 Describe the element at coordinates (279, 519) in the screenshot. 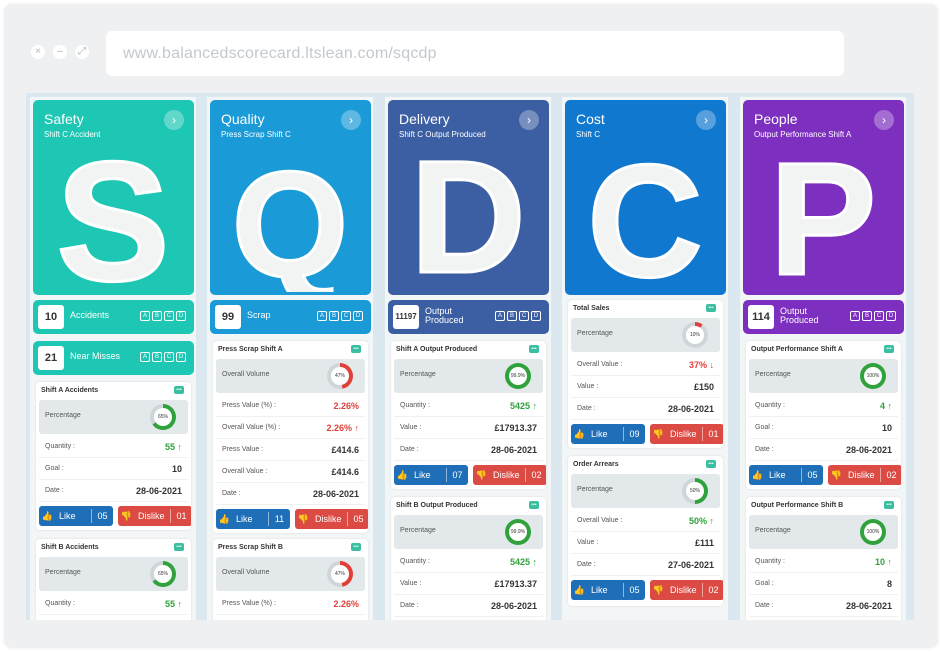

I see `like-count: 11` at that location.